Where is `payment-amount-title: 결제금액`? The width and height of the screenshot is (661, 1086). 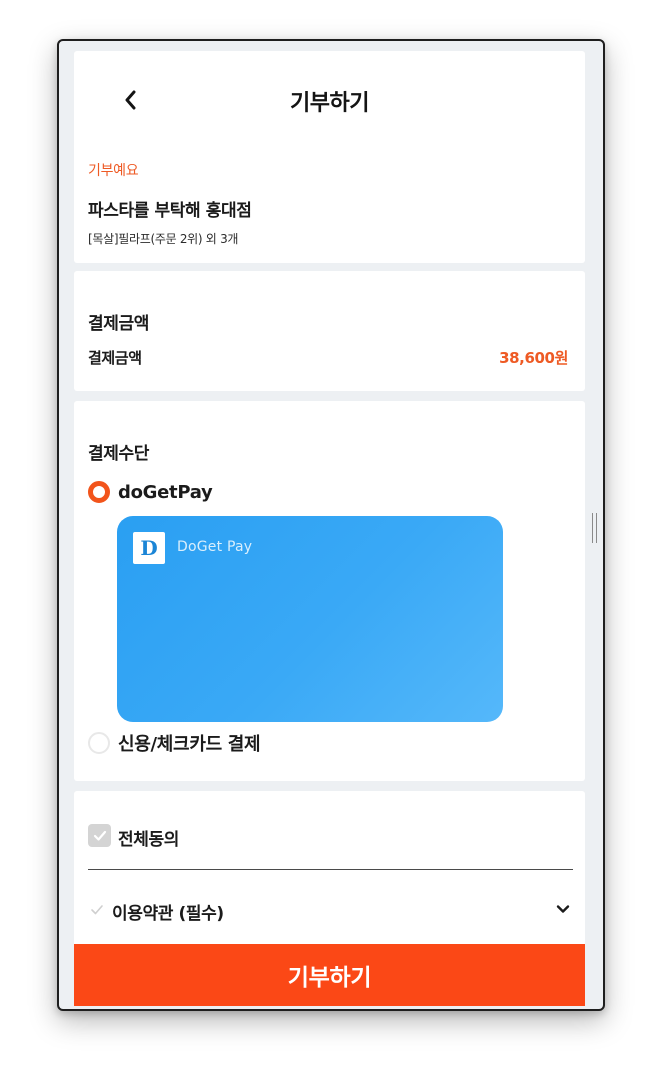 payment-amount-title: 결제금액 is located at coordinates (118, 324).